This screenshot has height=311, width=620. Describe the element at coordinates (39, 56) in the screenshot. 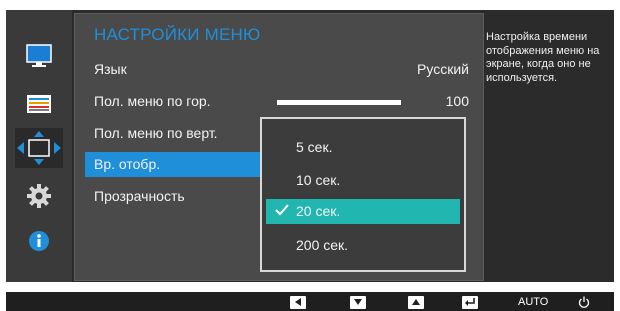

I see `monitor-icon` at that location.